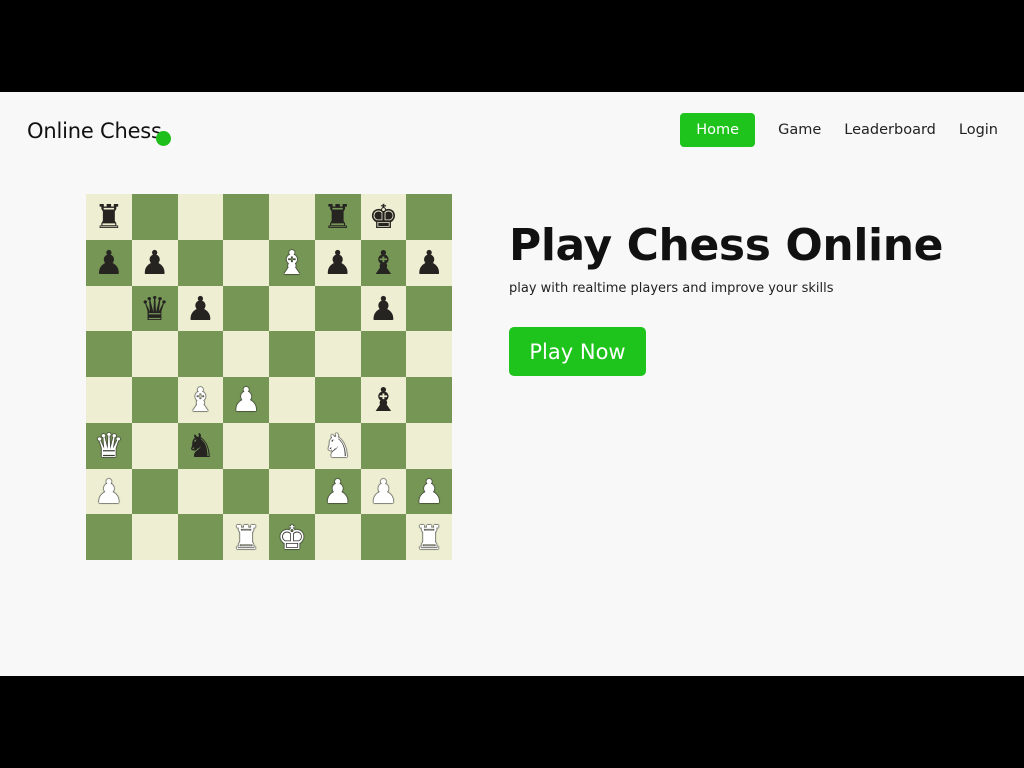 The height and width of the screenshot is (768, 1024). What do you see at coordinates (577, 351) in the screenshot?
I see `play-now-button: Play Now` at bounding box center [577, 351].